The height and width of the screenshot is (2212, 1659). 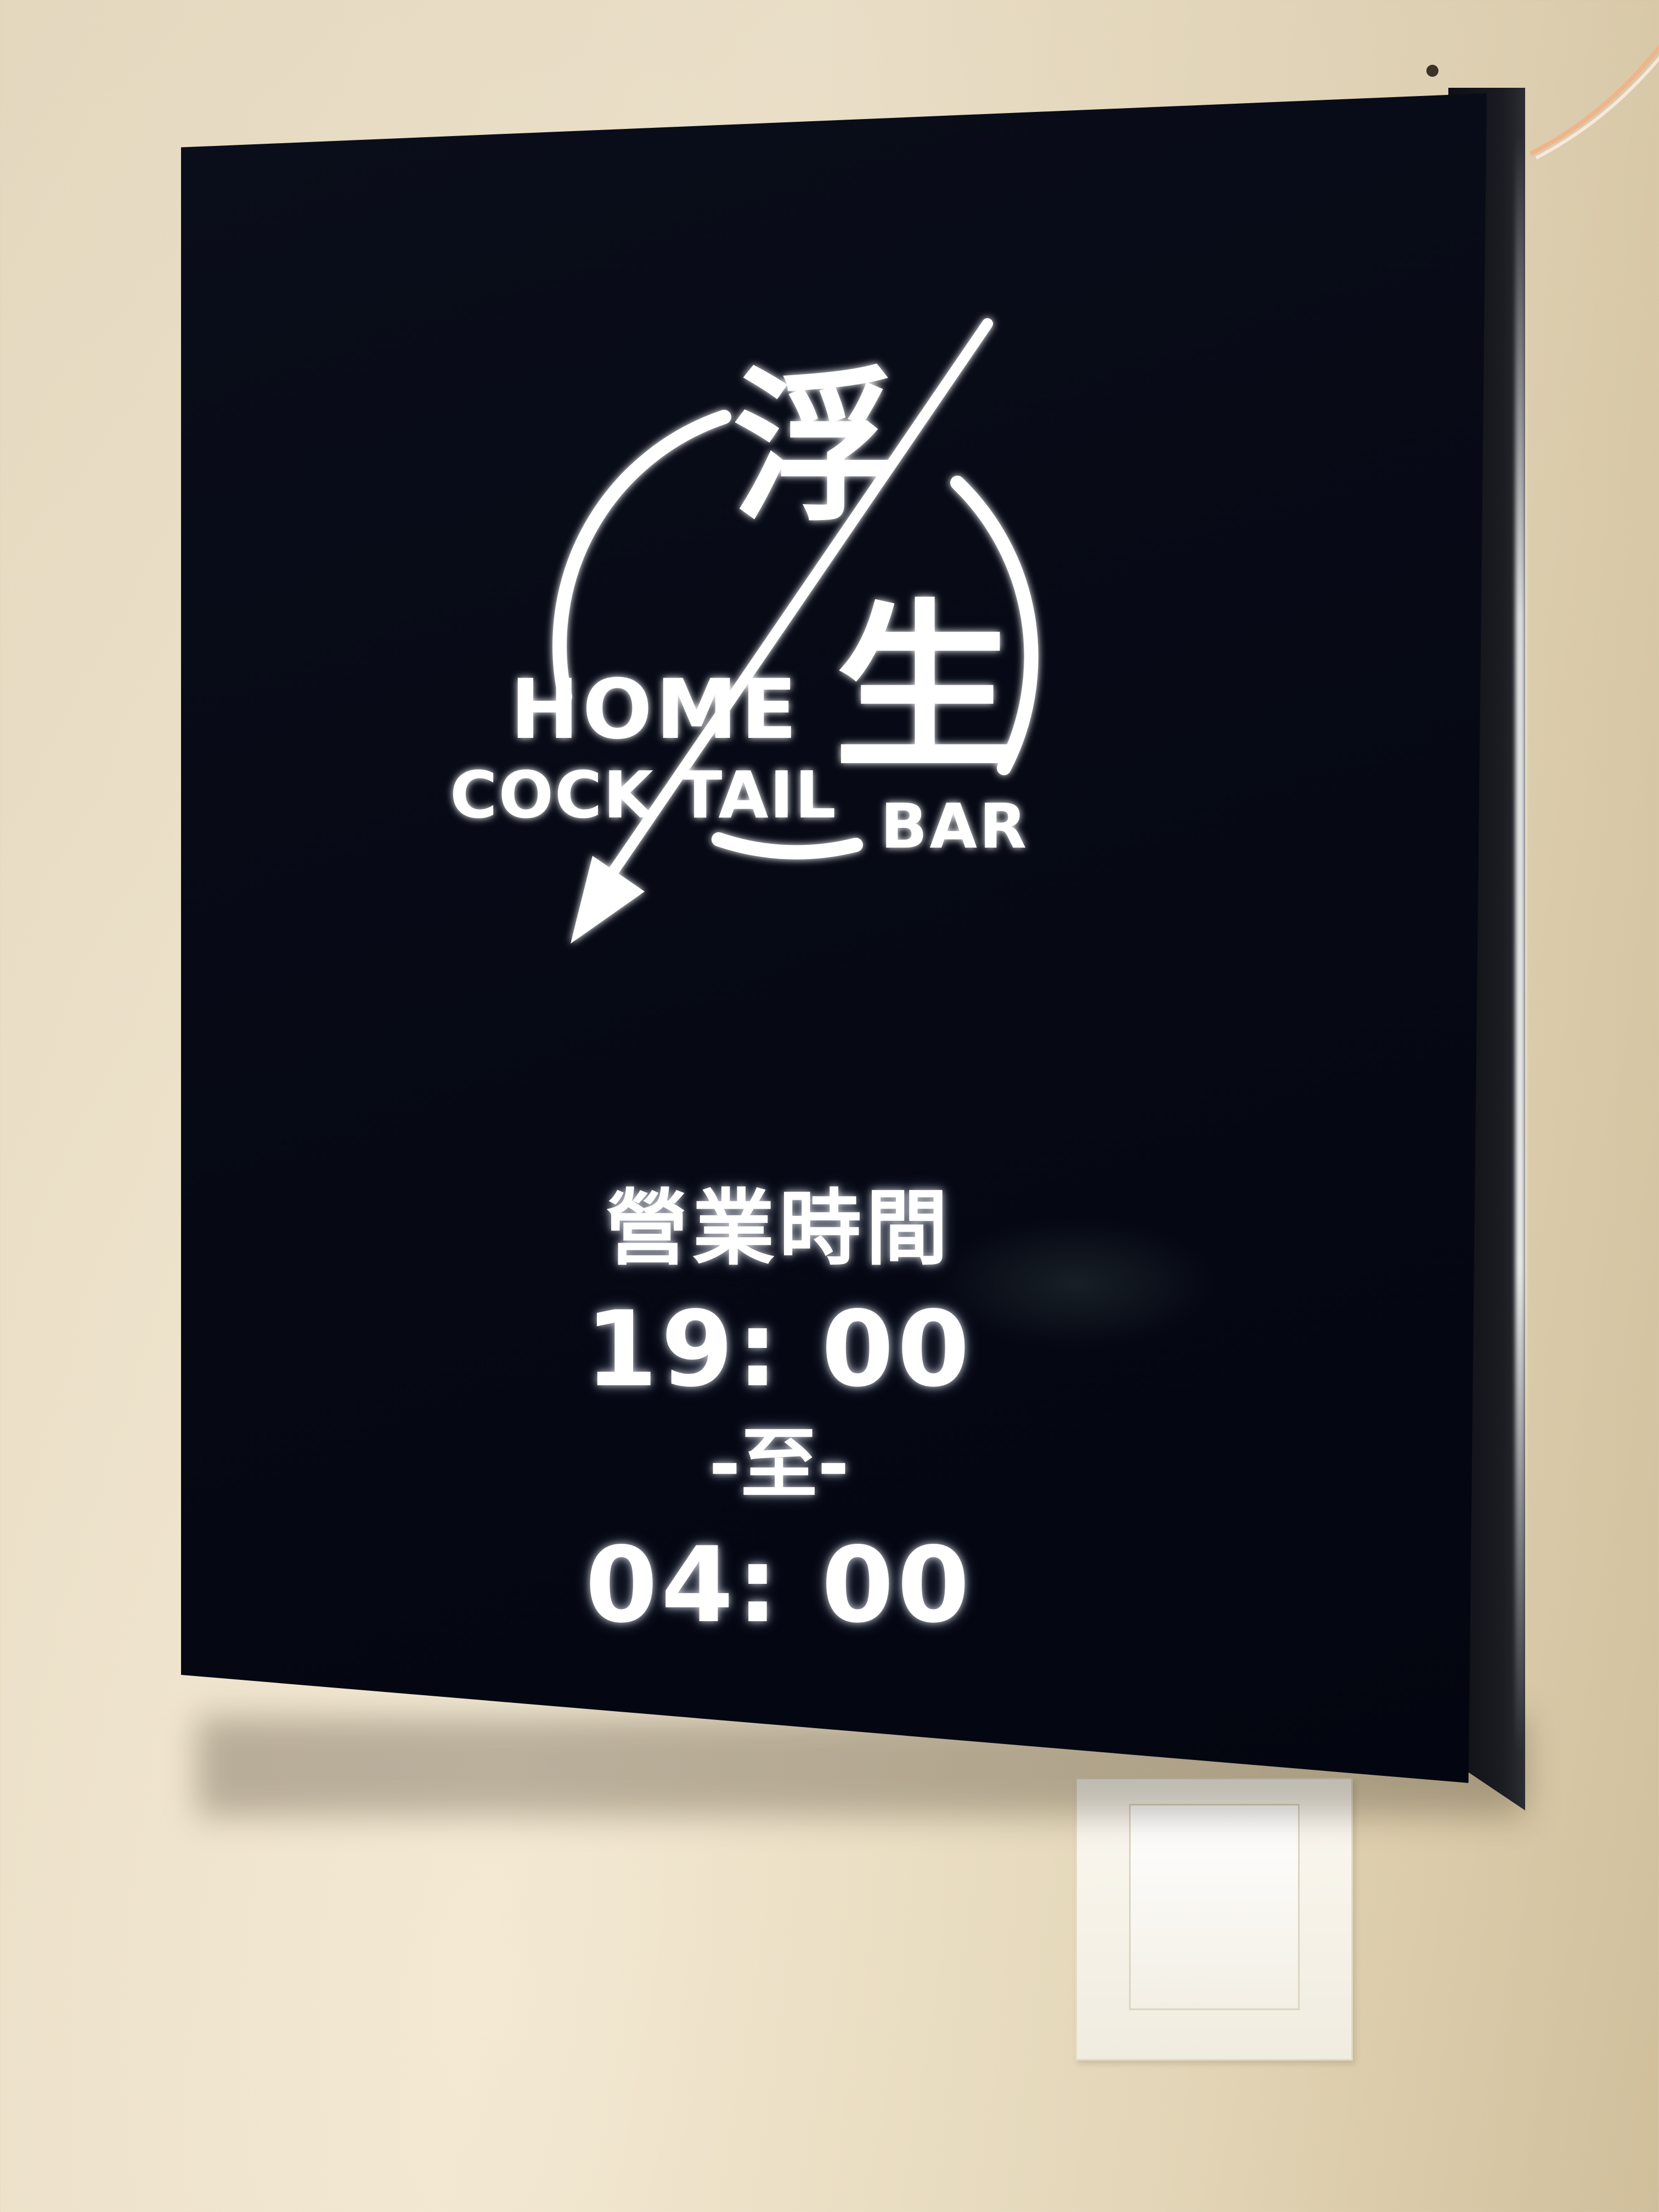 I want to click on logo-word-home: HOME, so click(x=655, y=710).